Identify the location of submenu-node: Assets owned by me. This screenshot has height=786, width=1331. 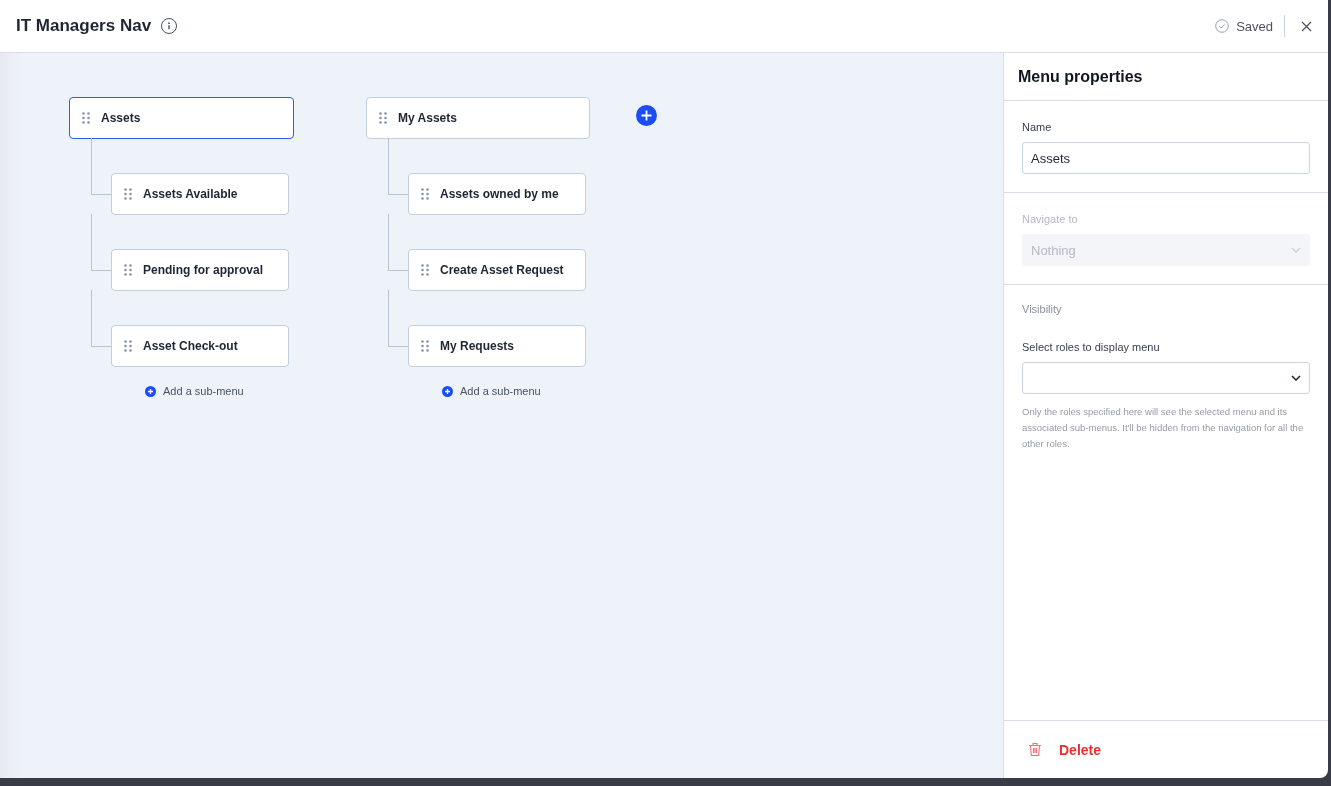
(497, 194).